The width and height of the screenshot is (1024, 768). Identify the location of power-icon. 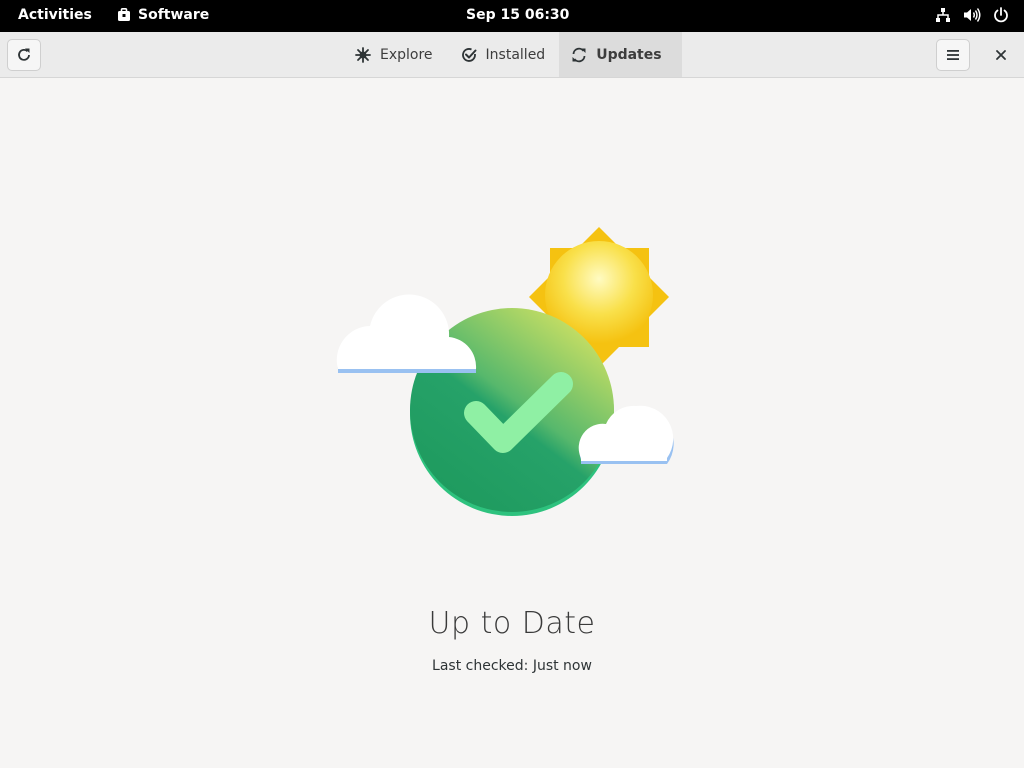
(1001, 15).